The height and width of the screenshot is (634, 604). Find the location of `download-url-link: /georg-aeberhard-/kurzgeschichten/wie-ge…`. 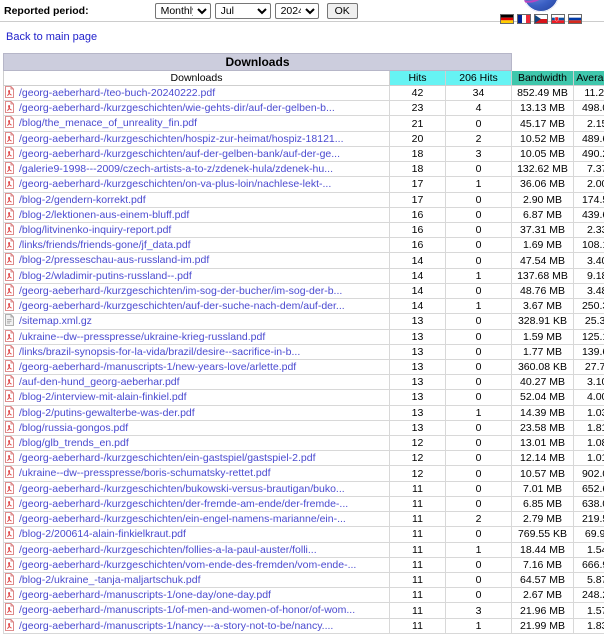

download-url-link: /georg-aeberhard-/kurzgeschichten/wie-ge… is located at coordinates (177, 108).